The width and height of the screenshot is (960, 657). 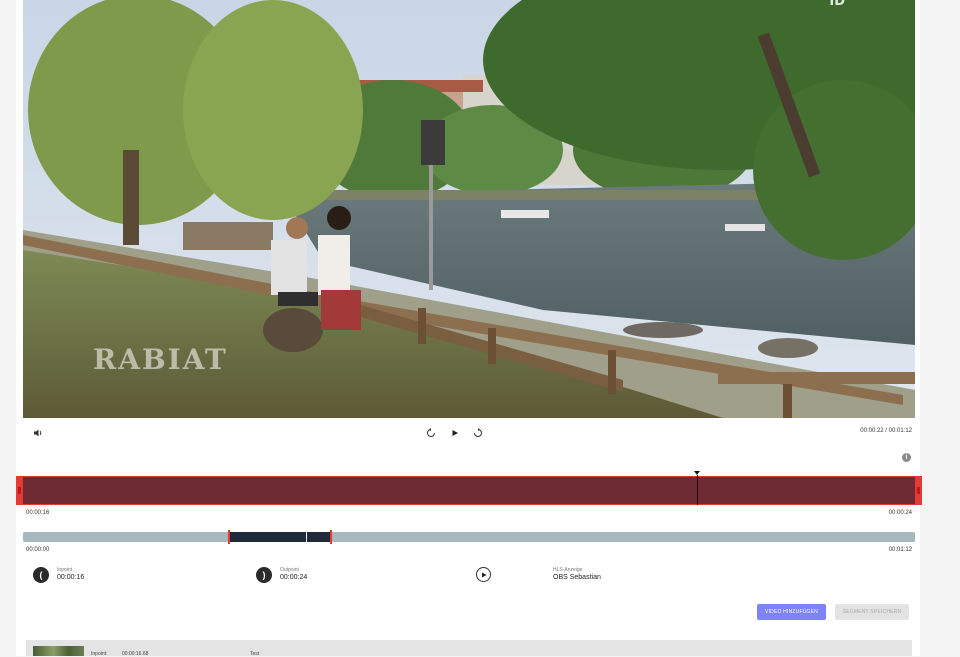 I want to click on overview-end-time: 00:01:12, so click(x=900, y=550).